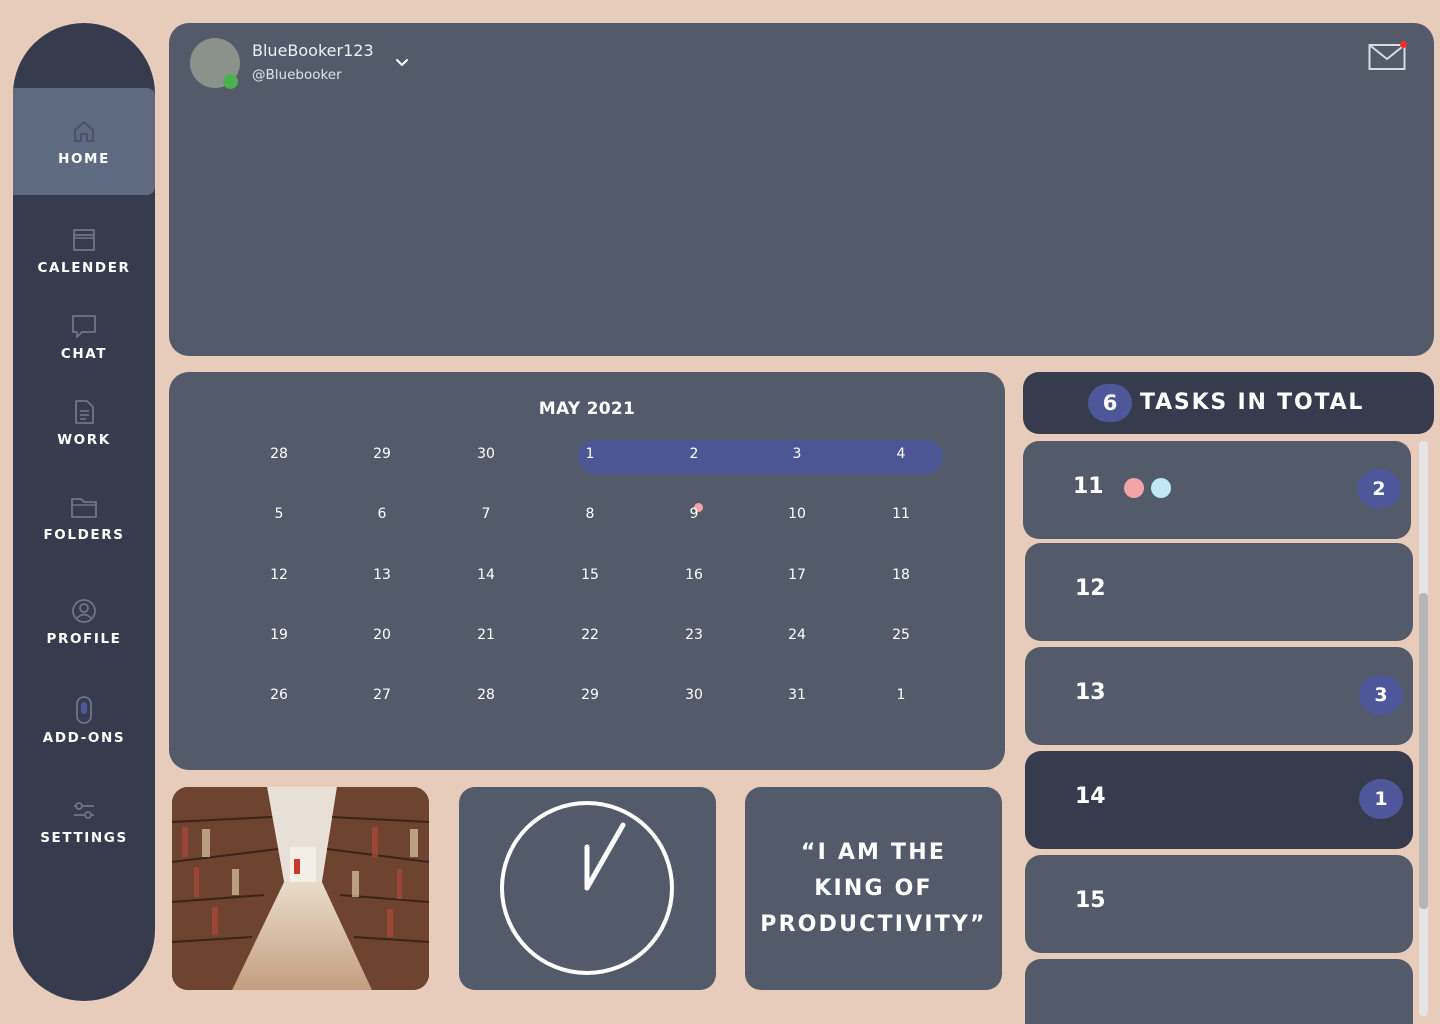 The width and height of the screenshot is (1440, 1024). What do you see at coordinates (873, 924) in the screenshot?
I see `quote-line: PRODUCTIVITY”` at bounding box center [873, 924].